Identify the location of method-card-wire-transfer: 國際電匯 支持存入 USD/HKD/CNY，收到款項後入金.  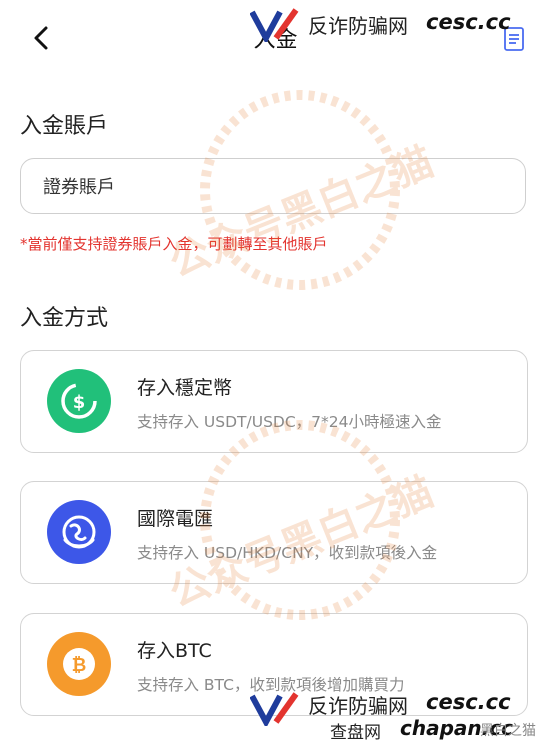
(274, 532).